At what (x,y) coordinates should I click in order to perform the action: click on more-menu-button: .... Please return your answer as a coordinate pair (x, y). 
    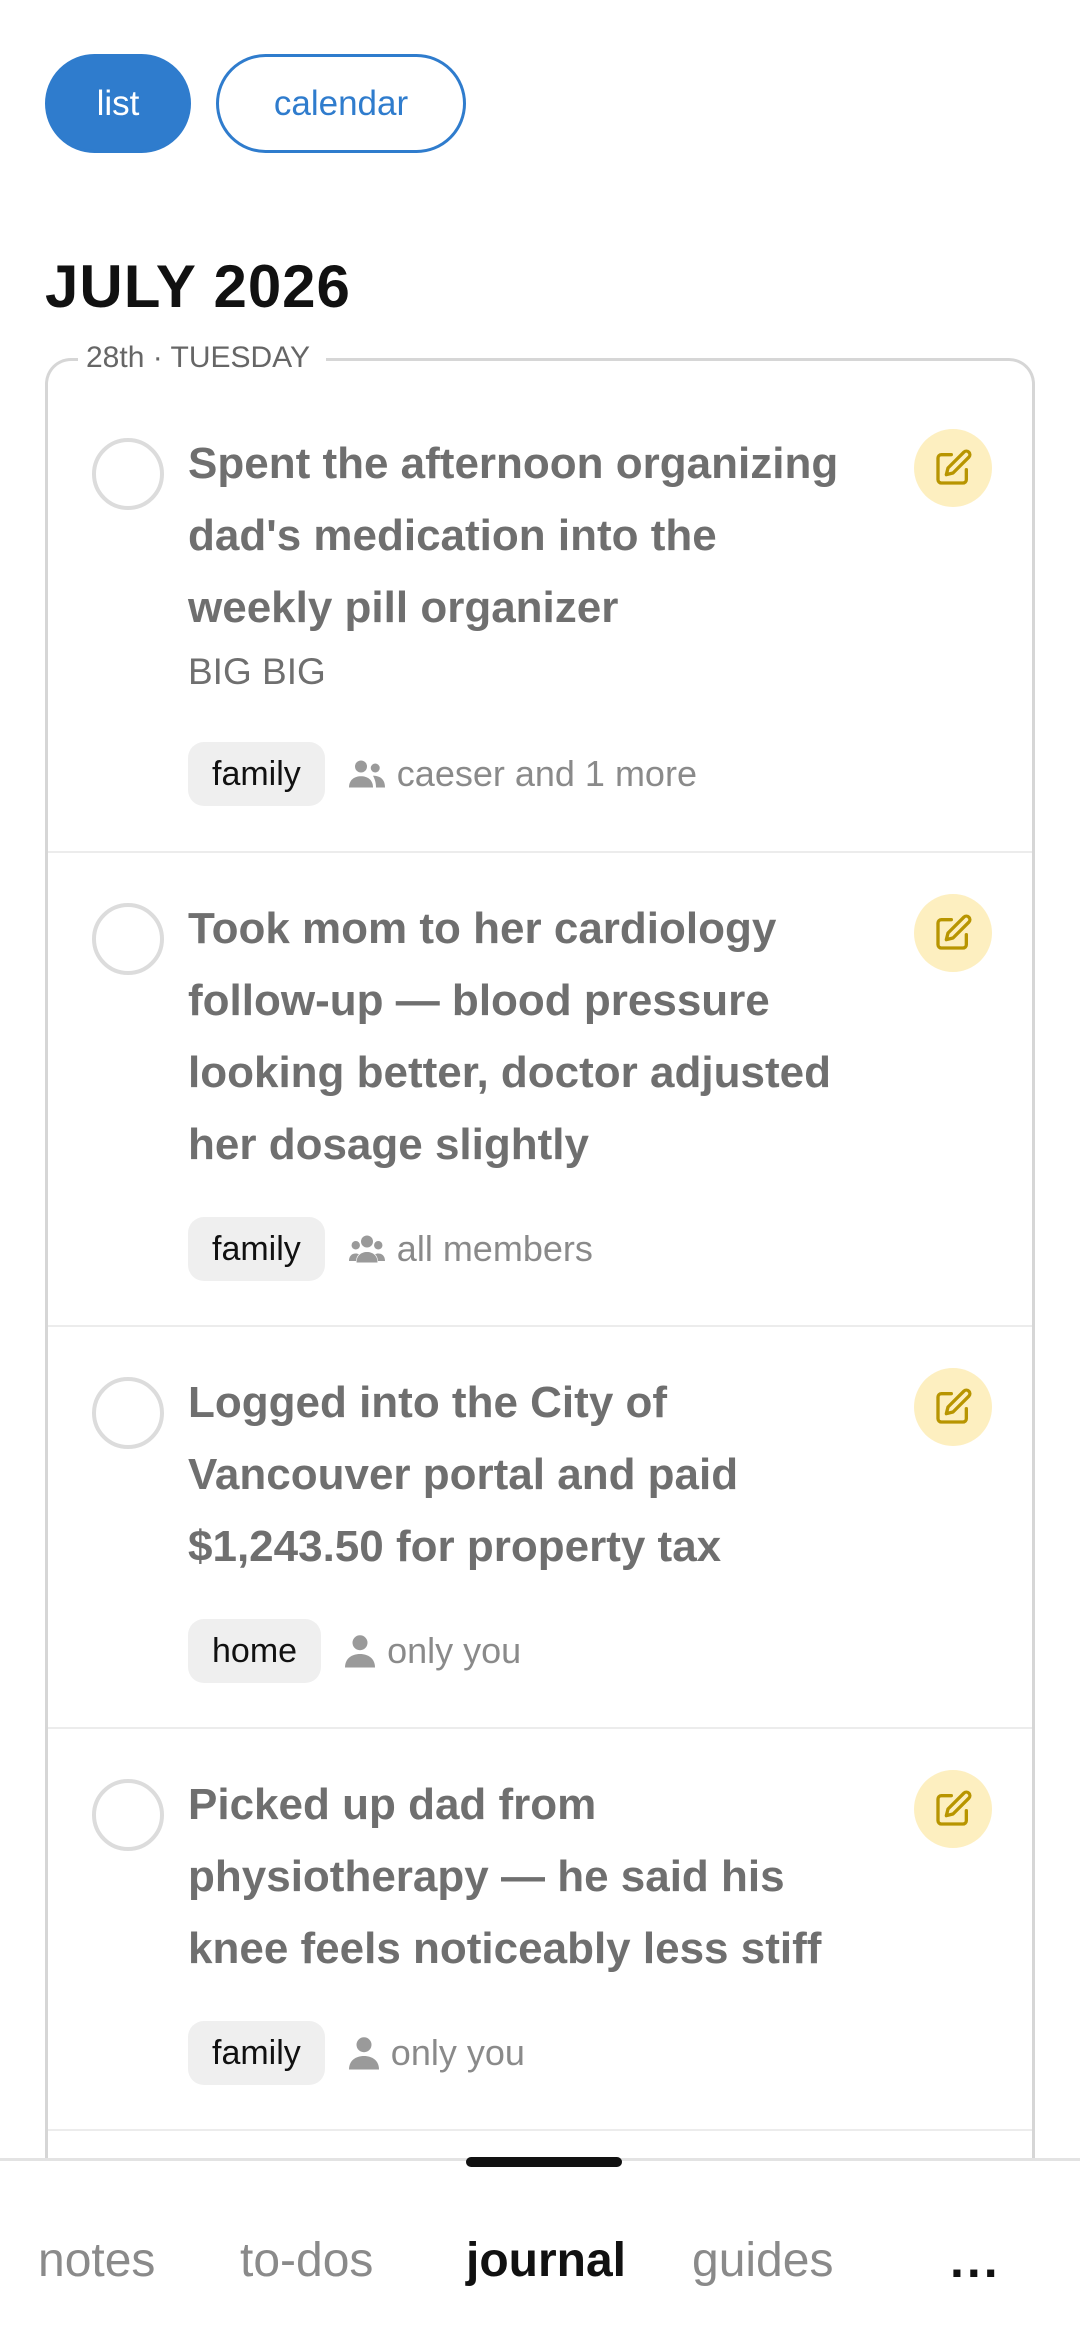
    Looking at the image, I should click on (975, 2260).